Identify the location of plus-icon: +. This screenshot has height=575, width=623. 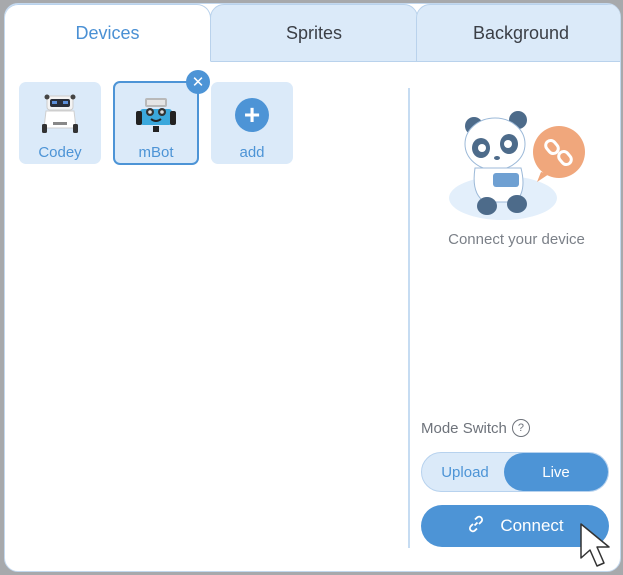
(252, 115).